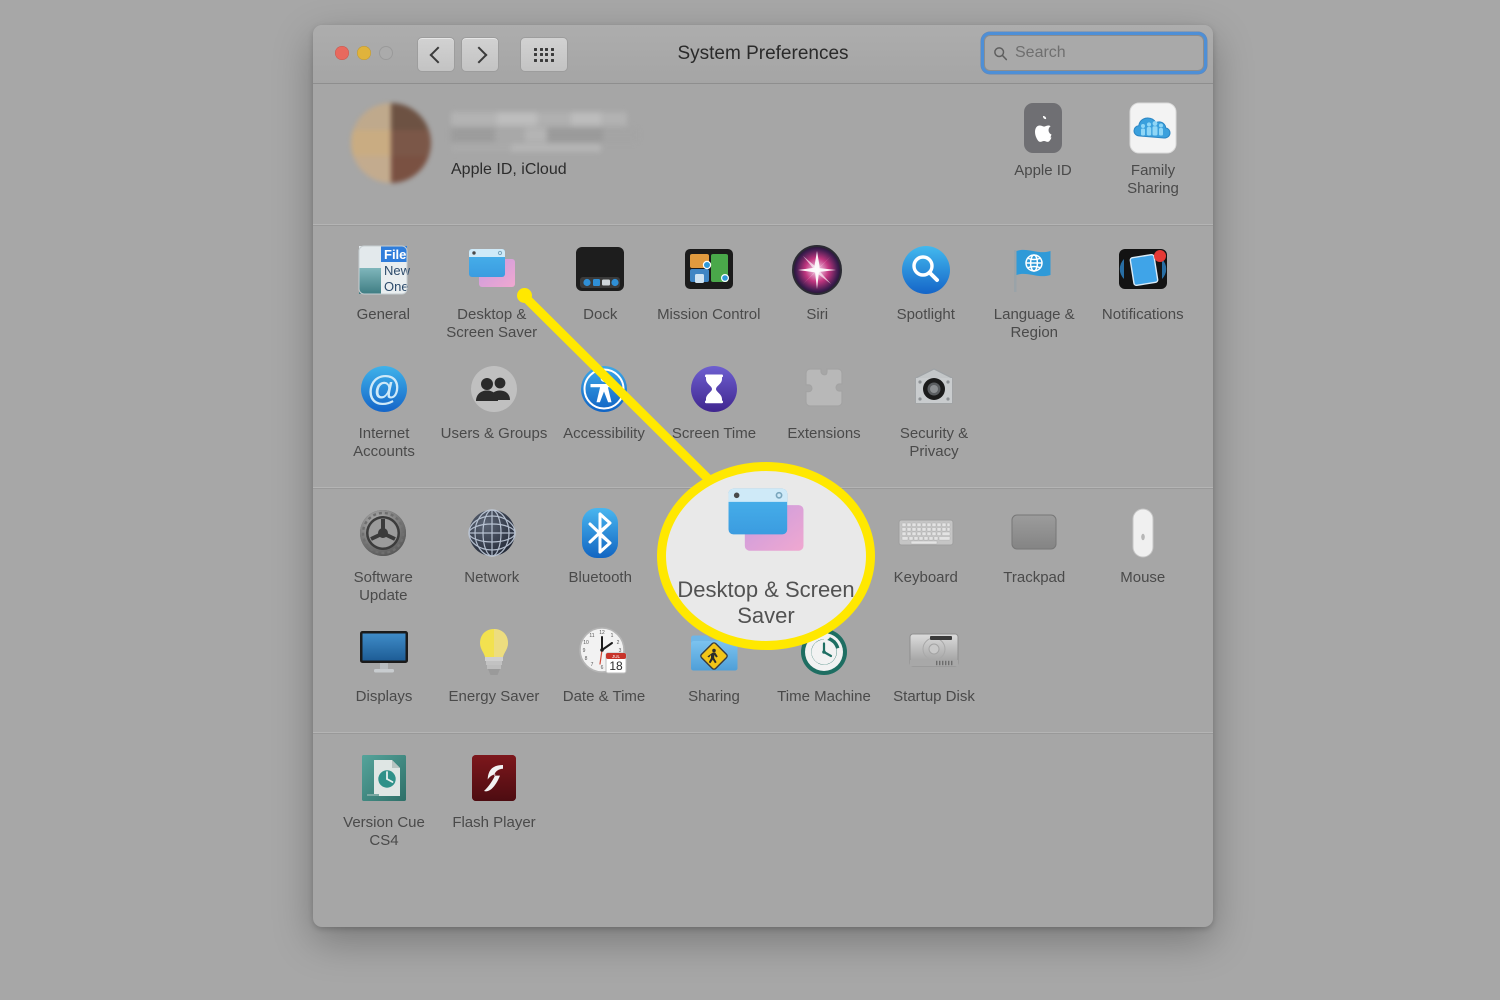  Describe the element at coordinates (384, 442) in the screenshot. I see `pane-label: Internet Accounts` at that location.